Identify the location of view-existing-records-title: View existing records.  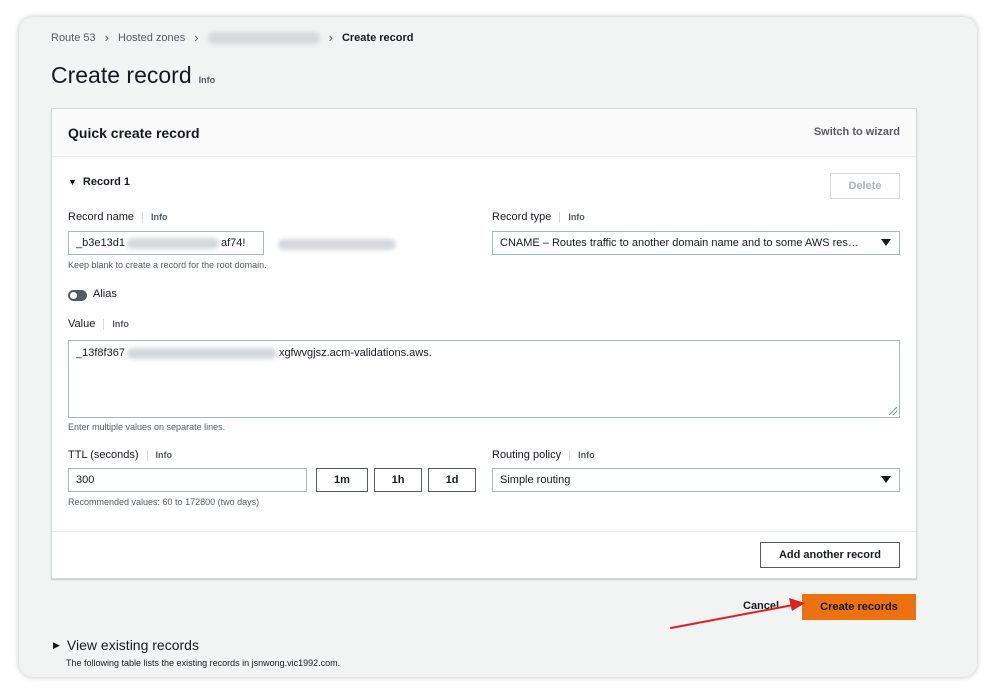
(132, 645).